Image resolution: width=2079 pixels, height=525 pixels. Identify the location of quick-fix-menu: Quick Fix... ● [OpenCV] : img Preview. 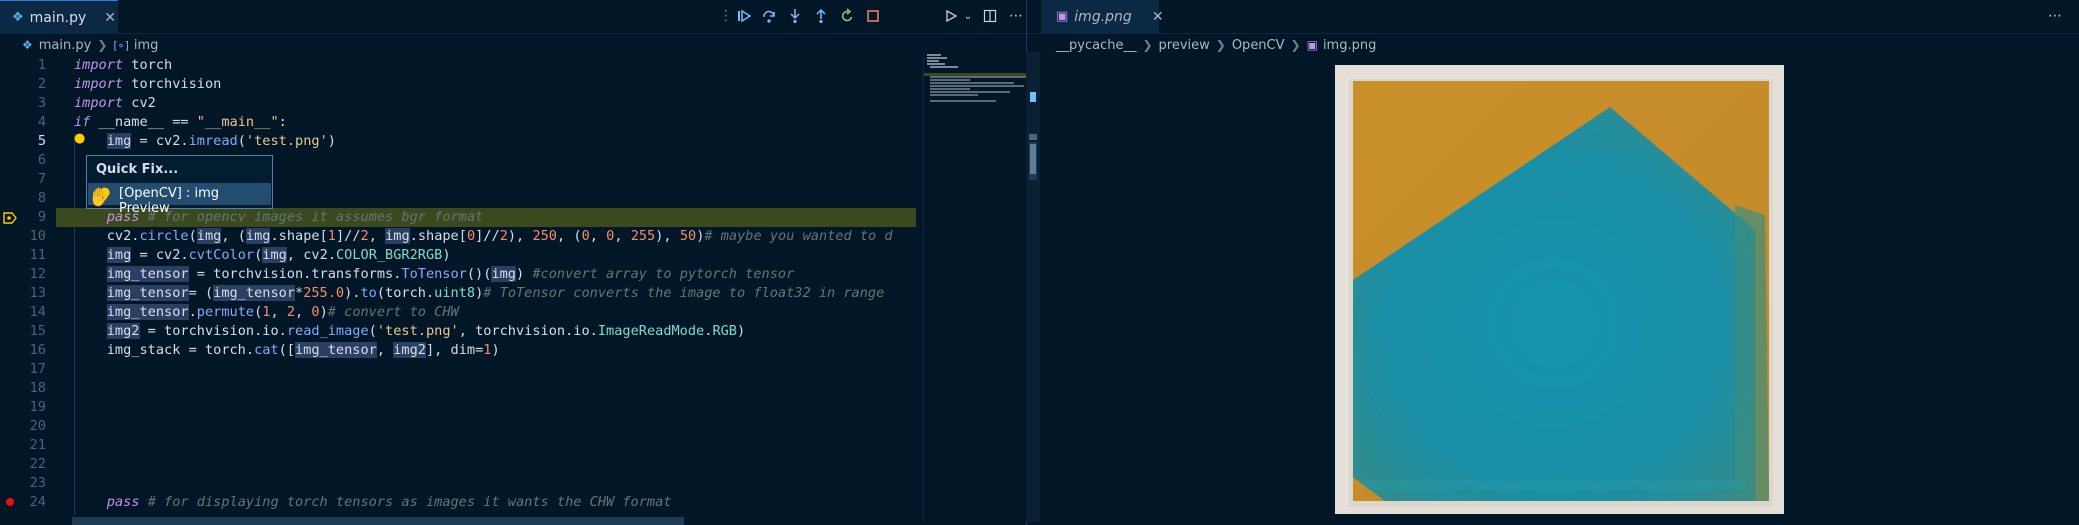
(179, 185).